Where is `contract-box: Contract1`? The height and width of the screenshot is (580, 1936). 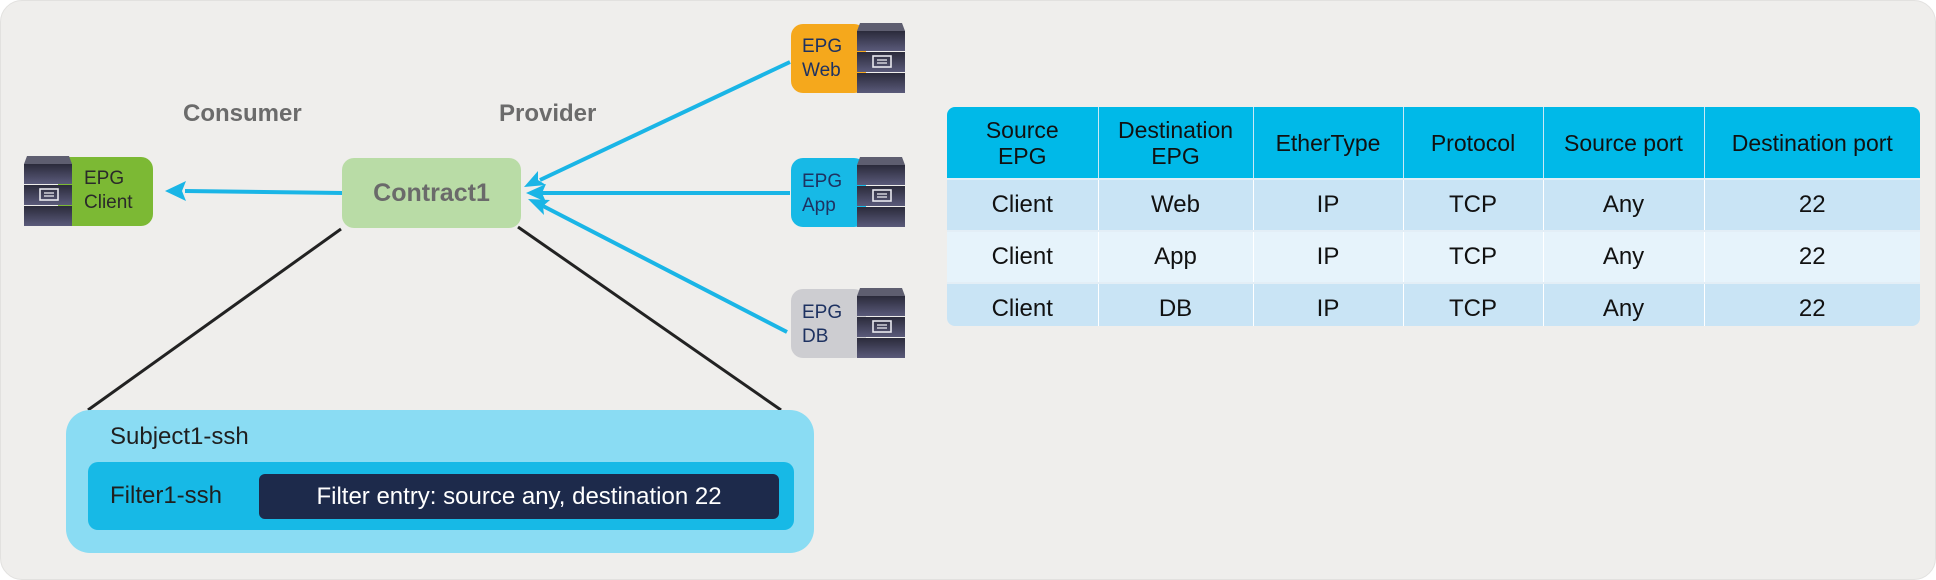
contract-box: Contract1 is located at coordinates (431, 193).